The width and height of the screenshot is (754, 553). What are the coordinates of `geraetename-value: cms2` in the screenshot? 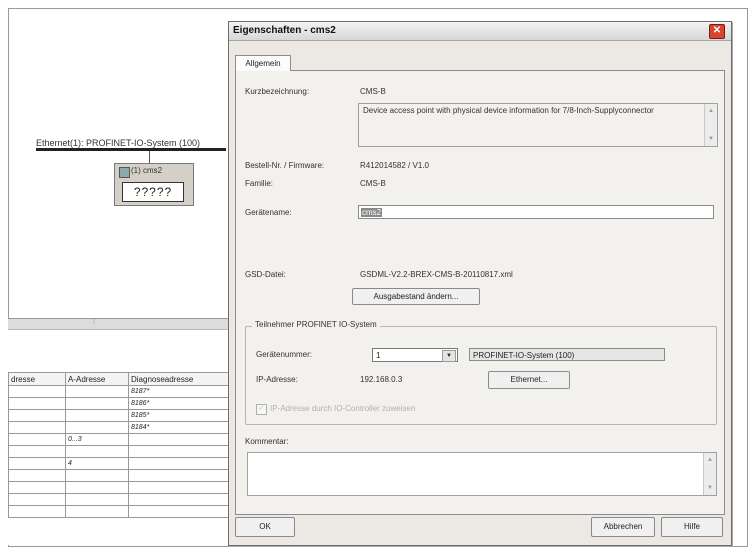 It's located at (372, 212).